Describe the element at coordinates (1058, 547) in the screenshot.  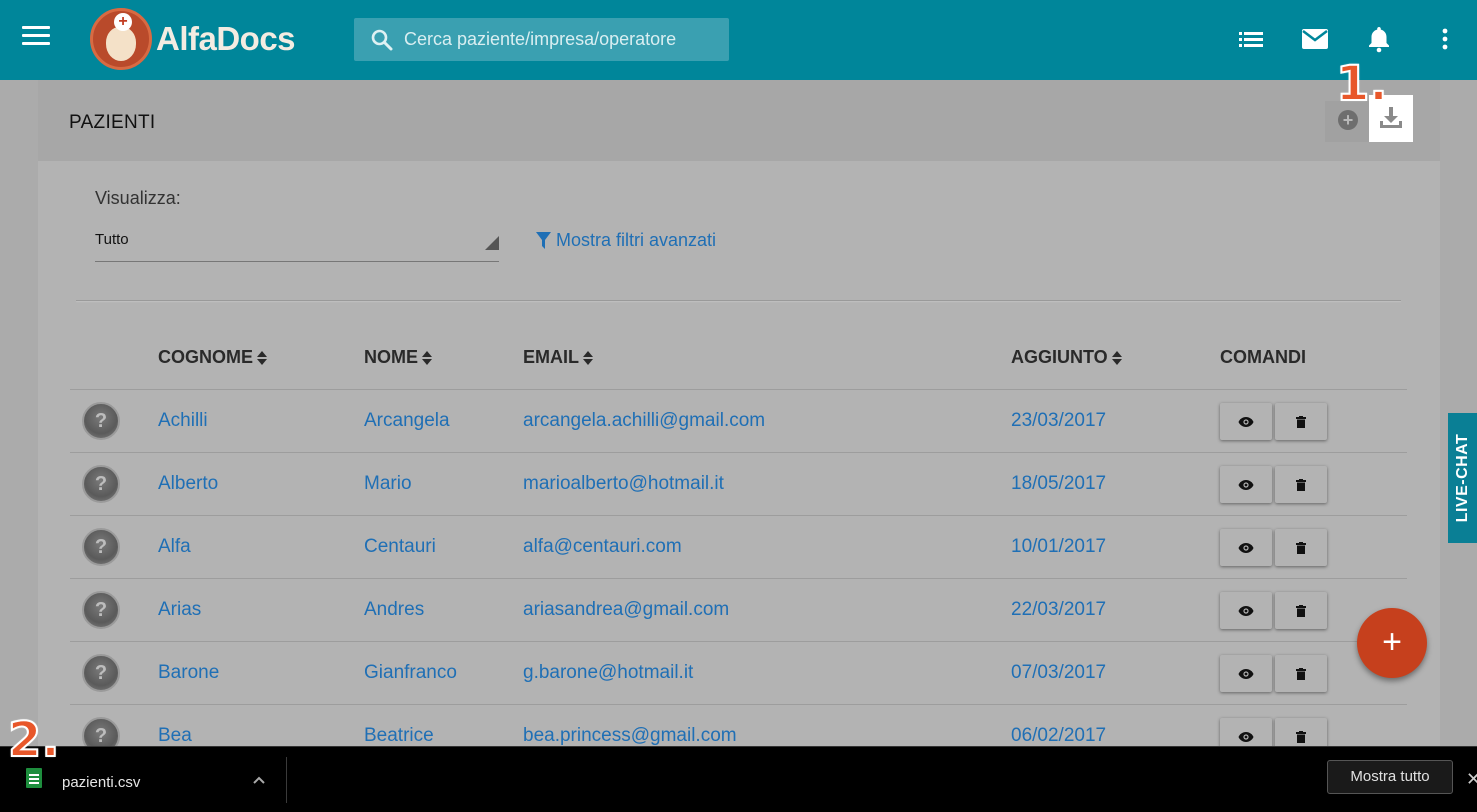
I see `cell-added-date: 10/01/2017` at that location.